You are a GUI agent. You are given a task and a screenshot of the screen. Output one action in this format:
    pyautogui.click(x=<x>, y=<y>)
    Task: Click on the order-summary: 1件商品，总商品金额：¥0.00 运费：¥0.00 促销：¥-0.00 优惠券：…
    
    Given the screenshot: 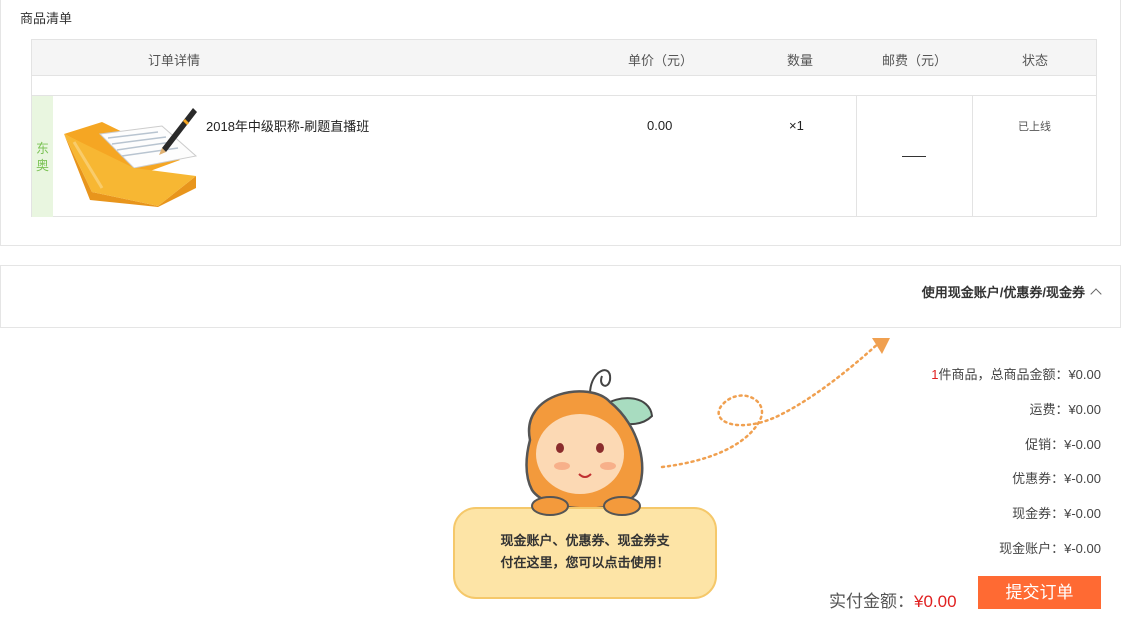 What is the action you would take?
    pyautogui.click(x=971, y=469)
    